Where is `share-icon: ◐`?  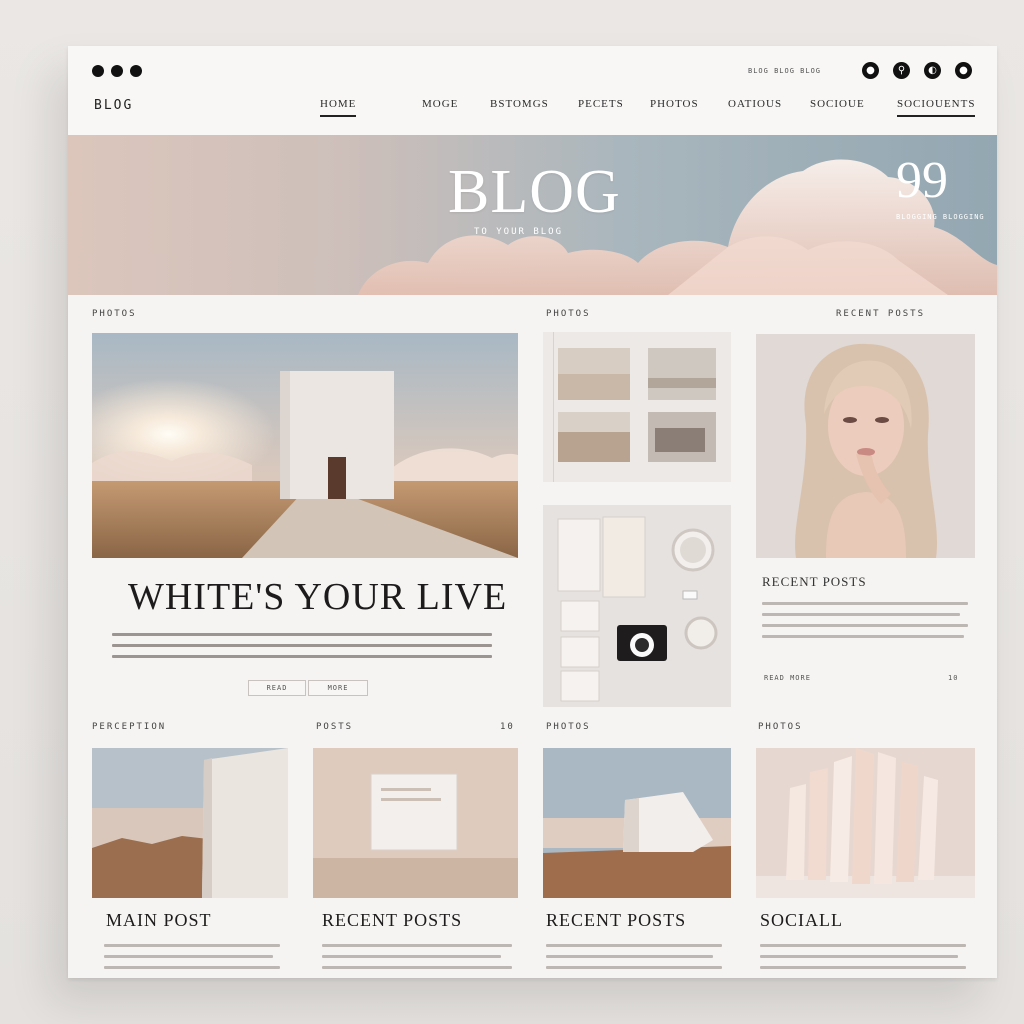
share-icon: ◐ is located at coordinates (932, 70).